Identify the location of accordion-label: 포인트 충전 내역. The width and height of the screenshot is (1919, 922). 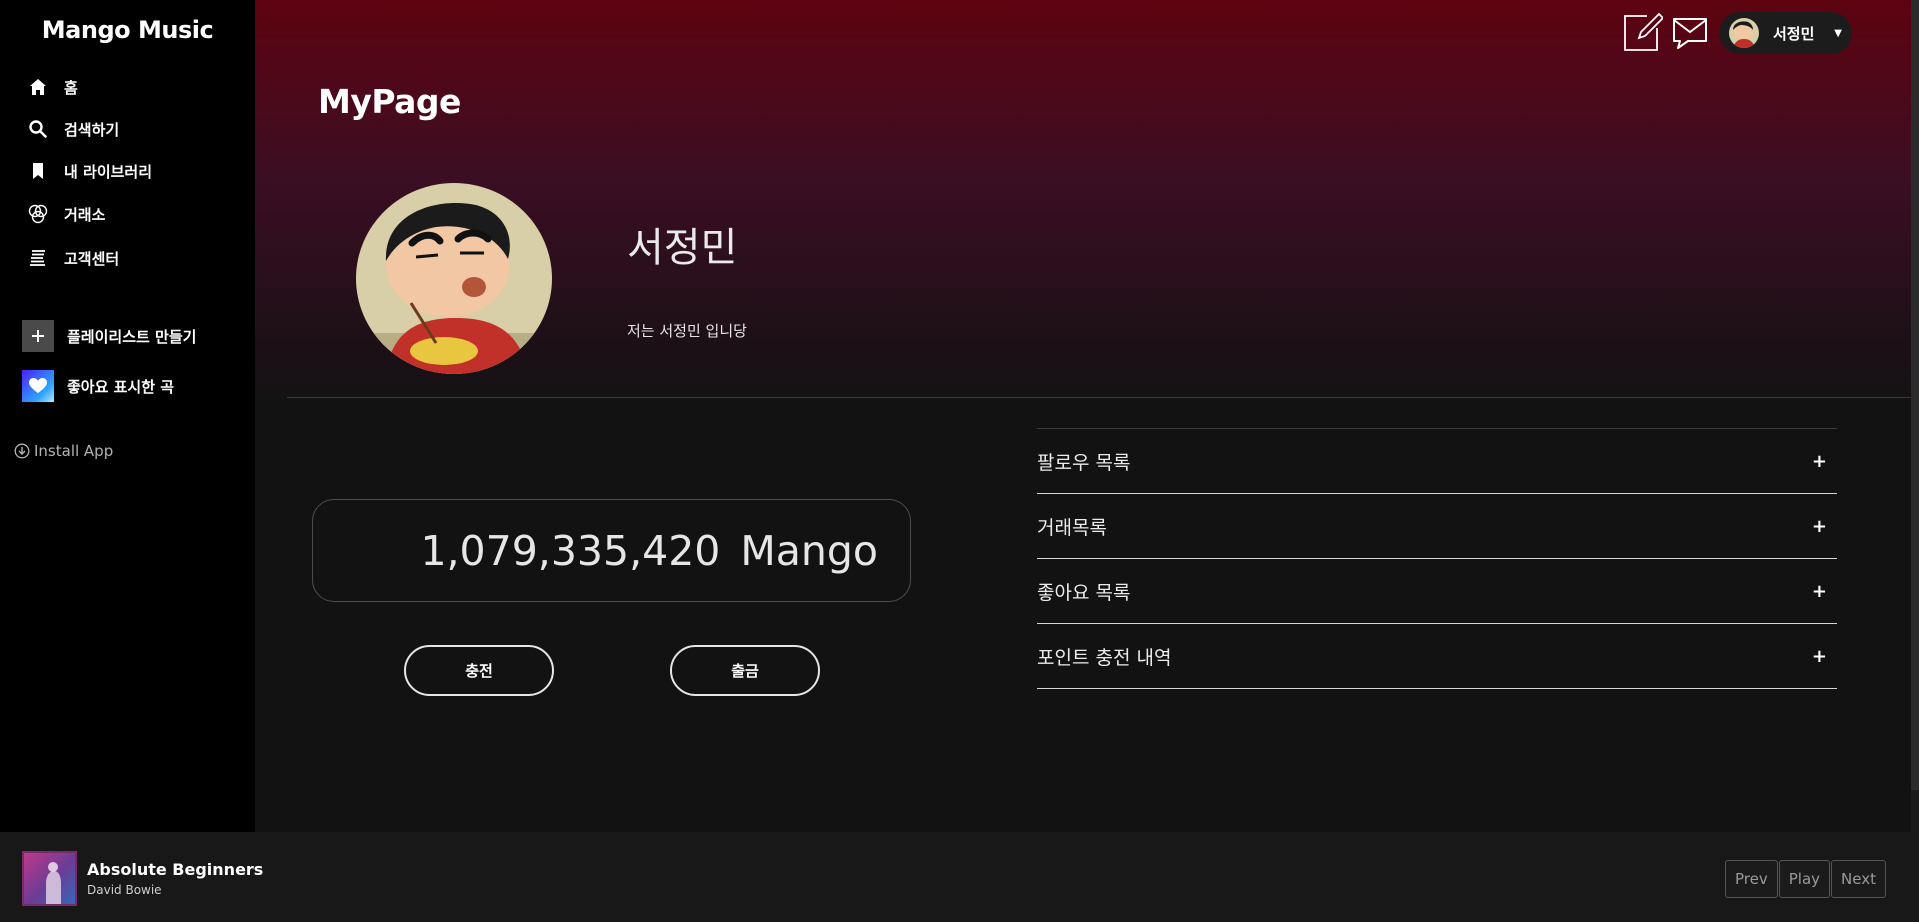
(1104, 657).